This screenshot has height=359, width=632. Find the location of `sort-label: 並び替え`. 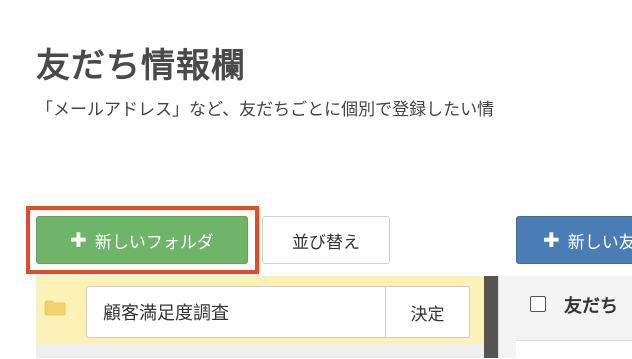

sort-label: 並び替え is located at coordinates (326, 242).